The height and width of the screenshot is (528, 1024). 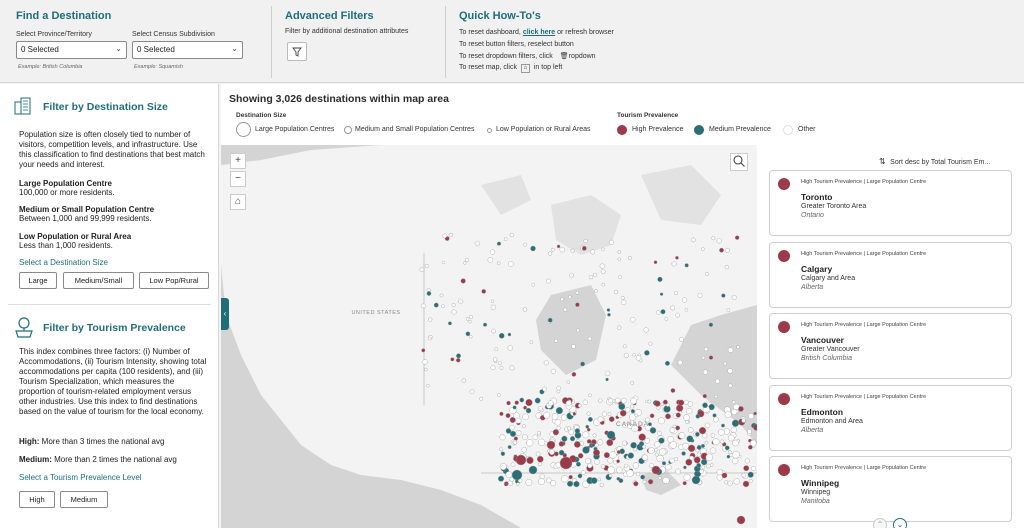 What do you see at coordinates (84, 499) in the screenshot?
I see `tourism-medium-button: Medium` at bounding box center [84, 499].